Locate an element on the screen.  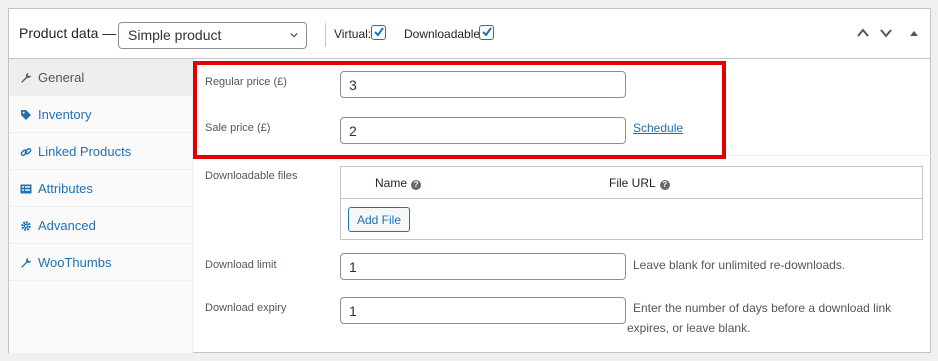
download-expiry-value: 1 is located at coordinates (353, 311).